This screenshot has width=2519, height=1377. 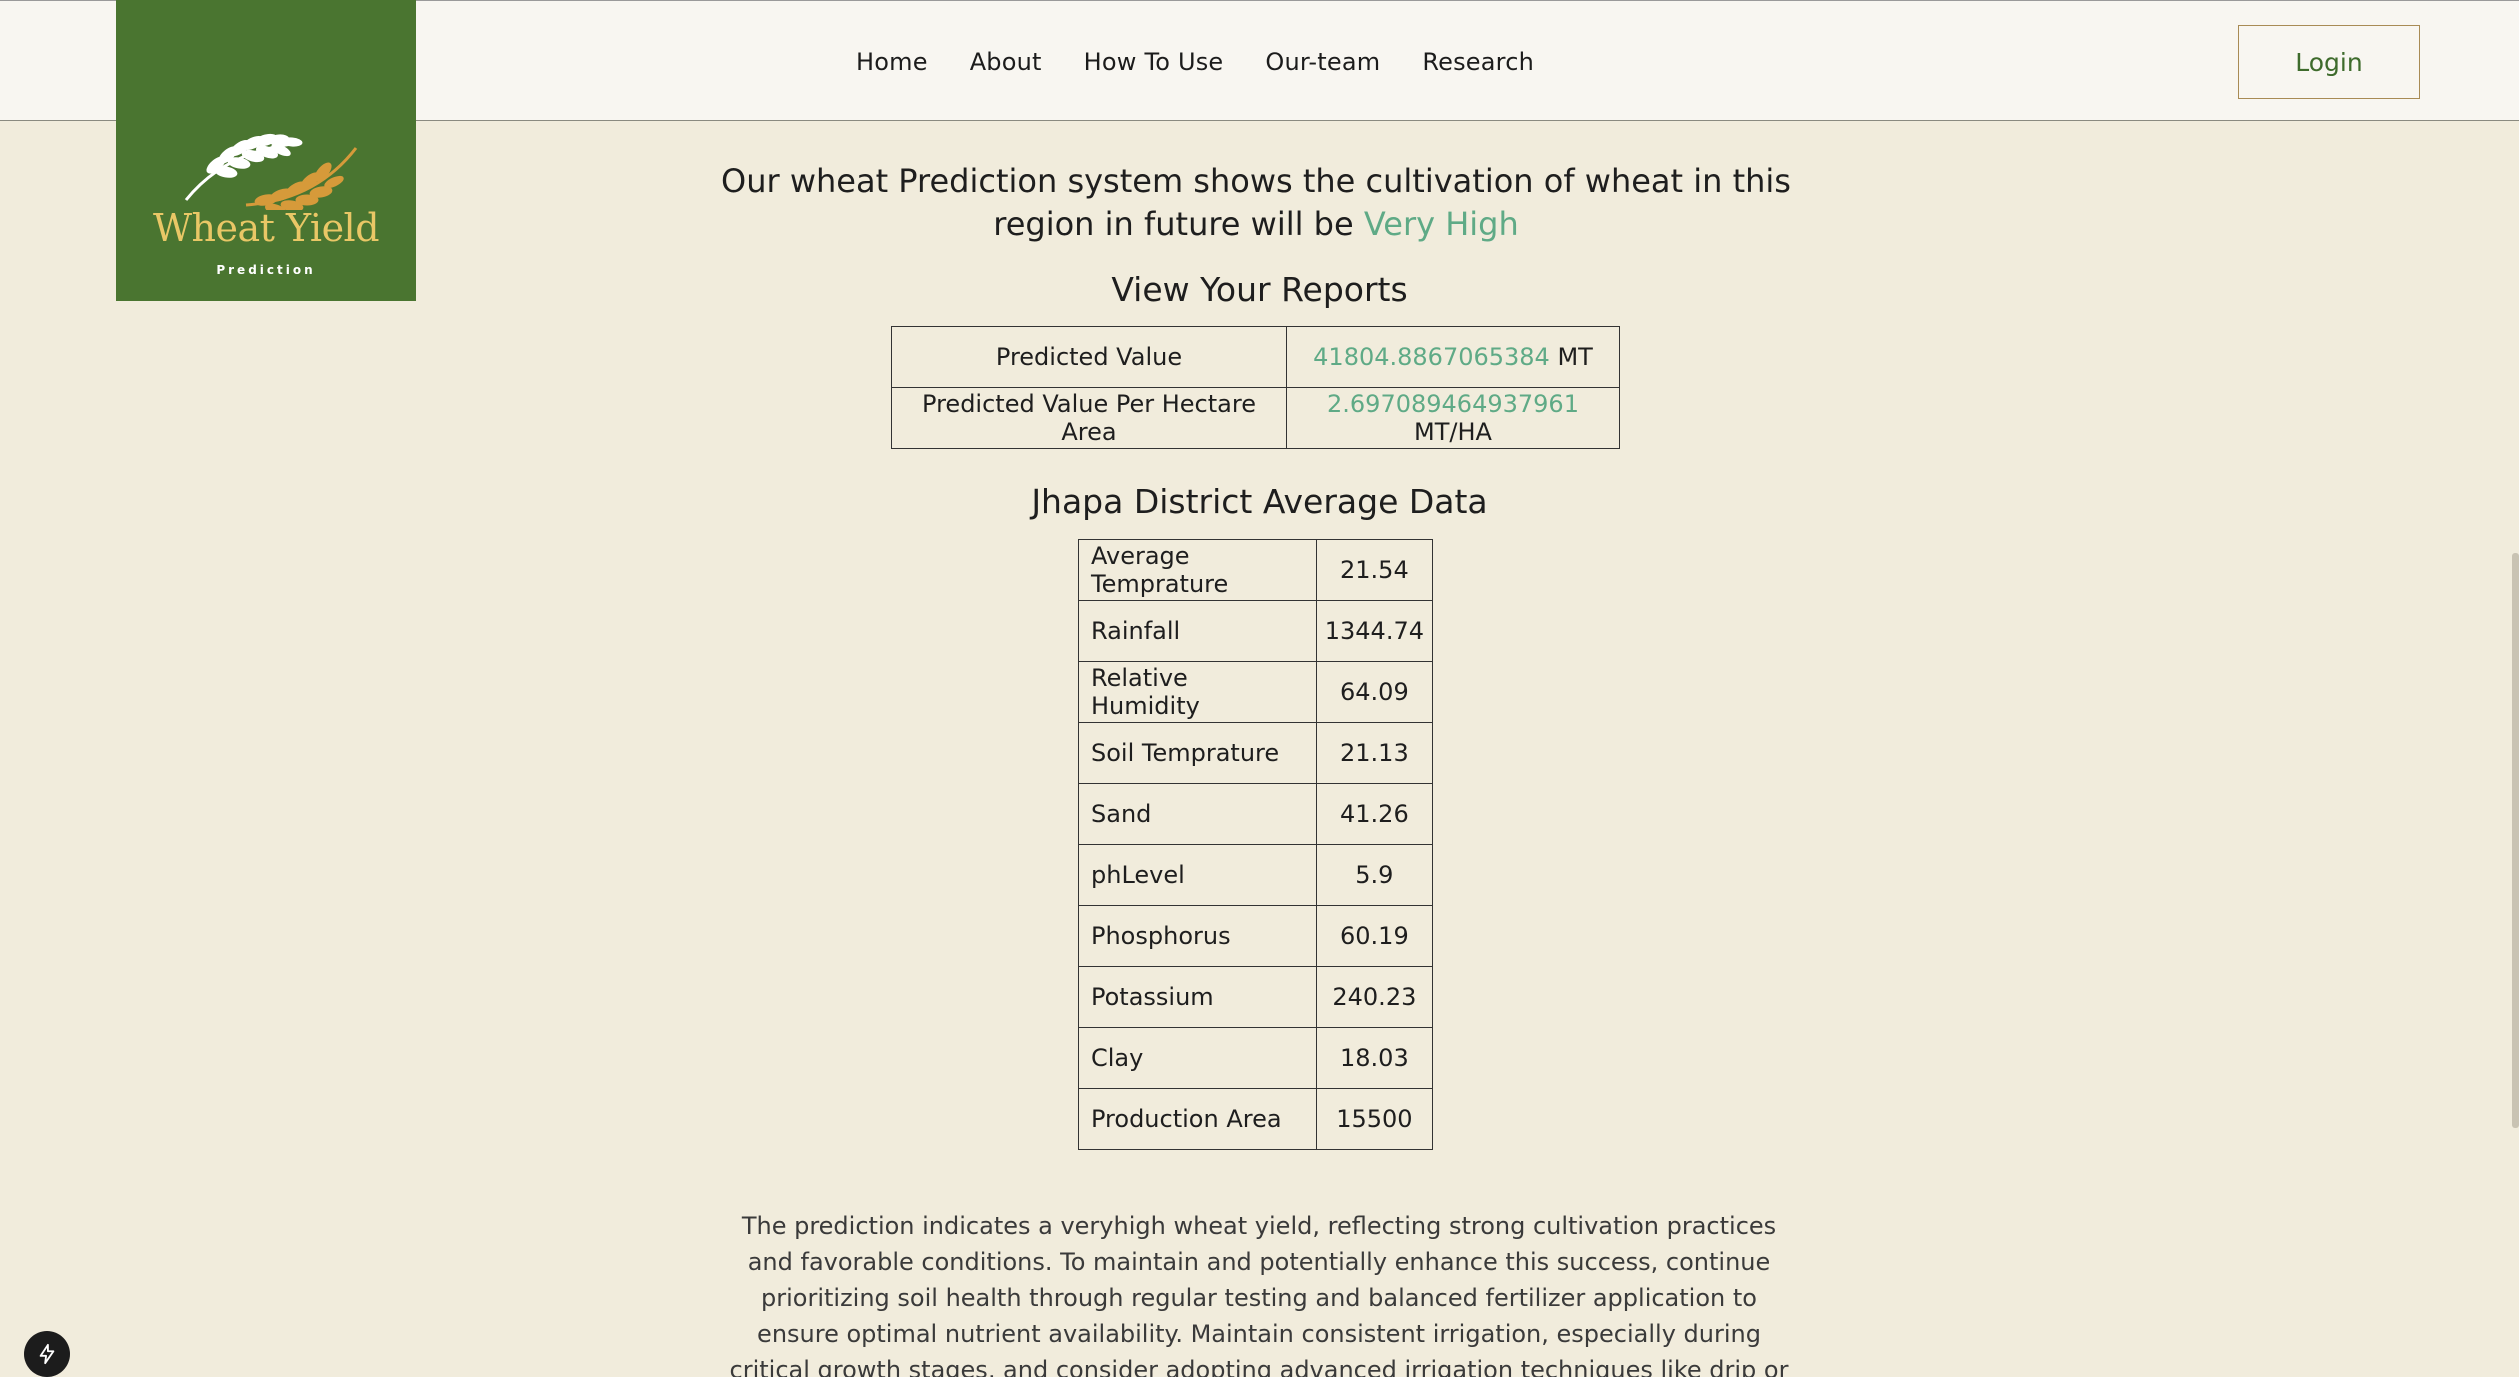 What do you see at coordinates (1197, 631) in the screenshot?
I see `district-label: Rainfall` at bounding box center [1197, 631].